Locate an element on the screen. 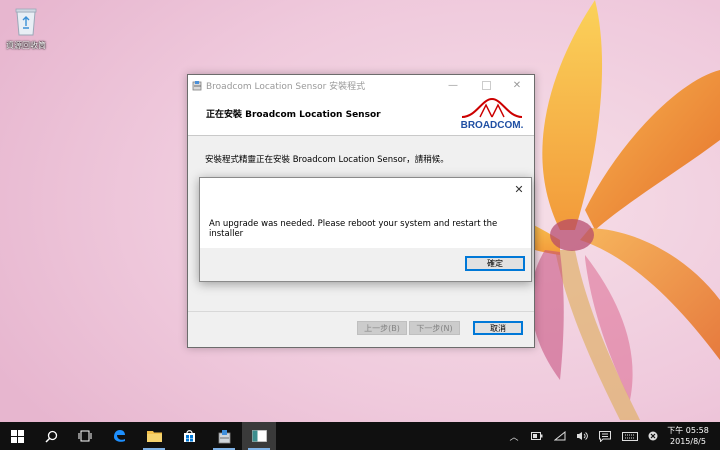  taskbar: ︿ 下午 05:58 2015/8/5 is located at coordinates (360, 436).